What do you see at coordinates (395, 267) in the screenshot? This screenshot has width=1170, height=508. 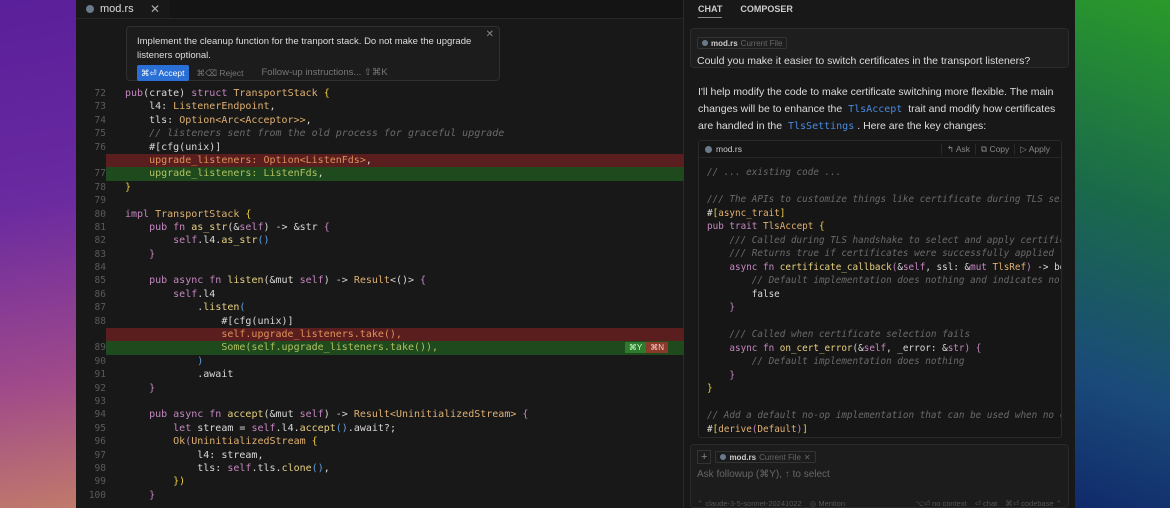 I see `line-source` at bounding box center [395, 267].